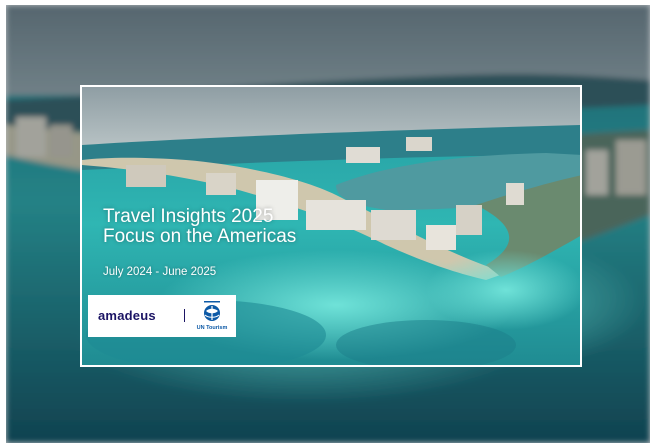  What do you see at coordinates (160, 272) in the screenshot?
I see `cover-date-range: July 2024 - June 2025` at bounding box center [160, 272].